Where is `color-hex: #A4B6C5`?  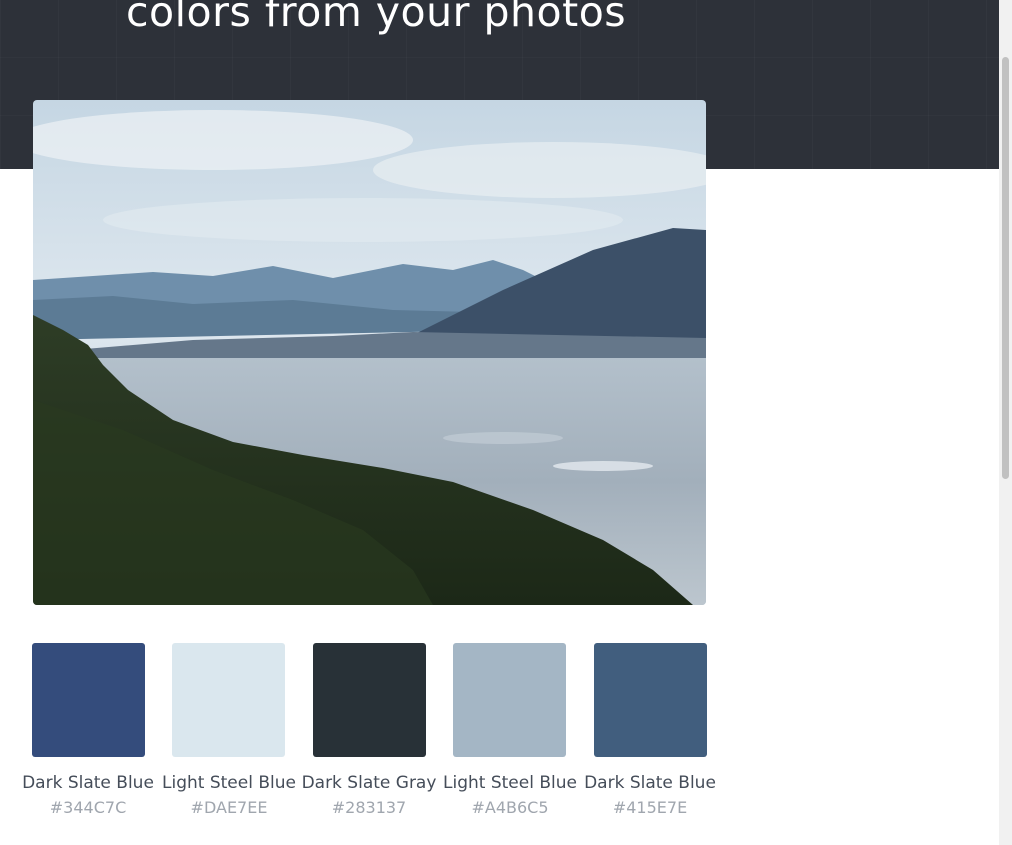
color-hex: #A4B6C5 is located at coordinates (510, 807).